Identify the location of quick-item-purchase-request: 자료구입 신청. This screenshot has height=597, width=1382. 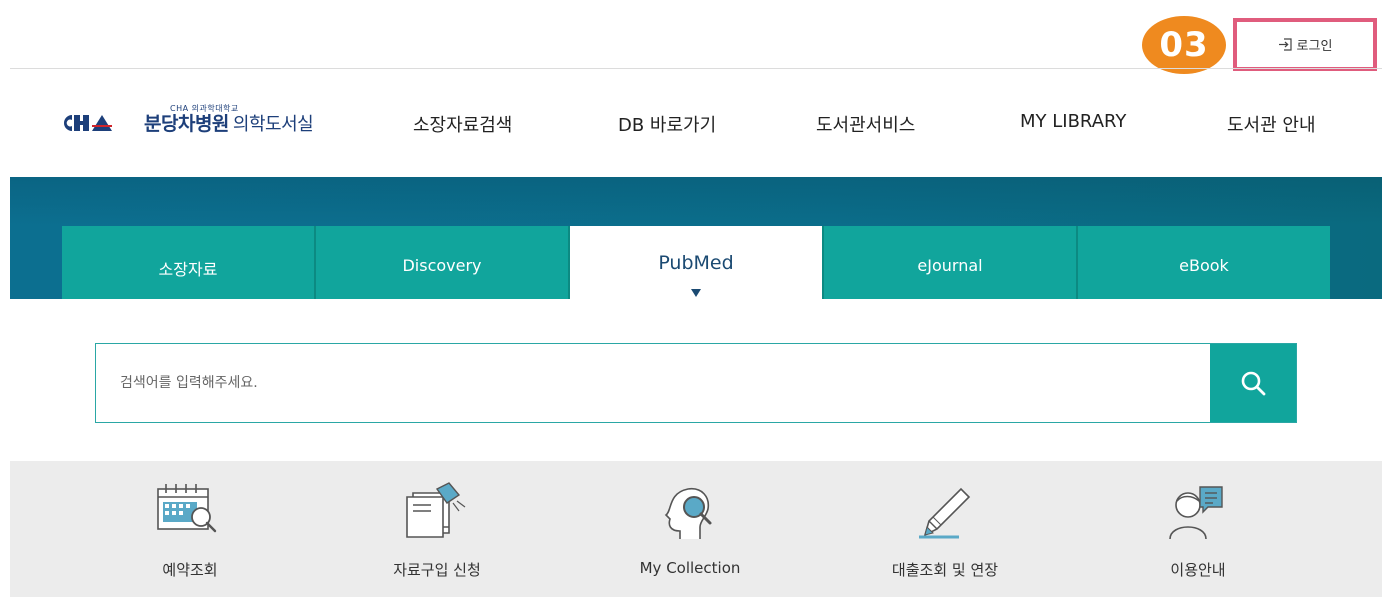
(437, 529).